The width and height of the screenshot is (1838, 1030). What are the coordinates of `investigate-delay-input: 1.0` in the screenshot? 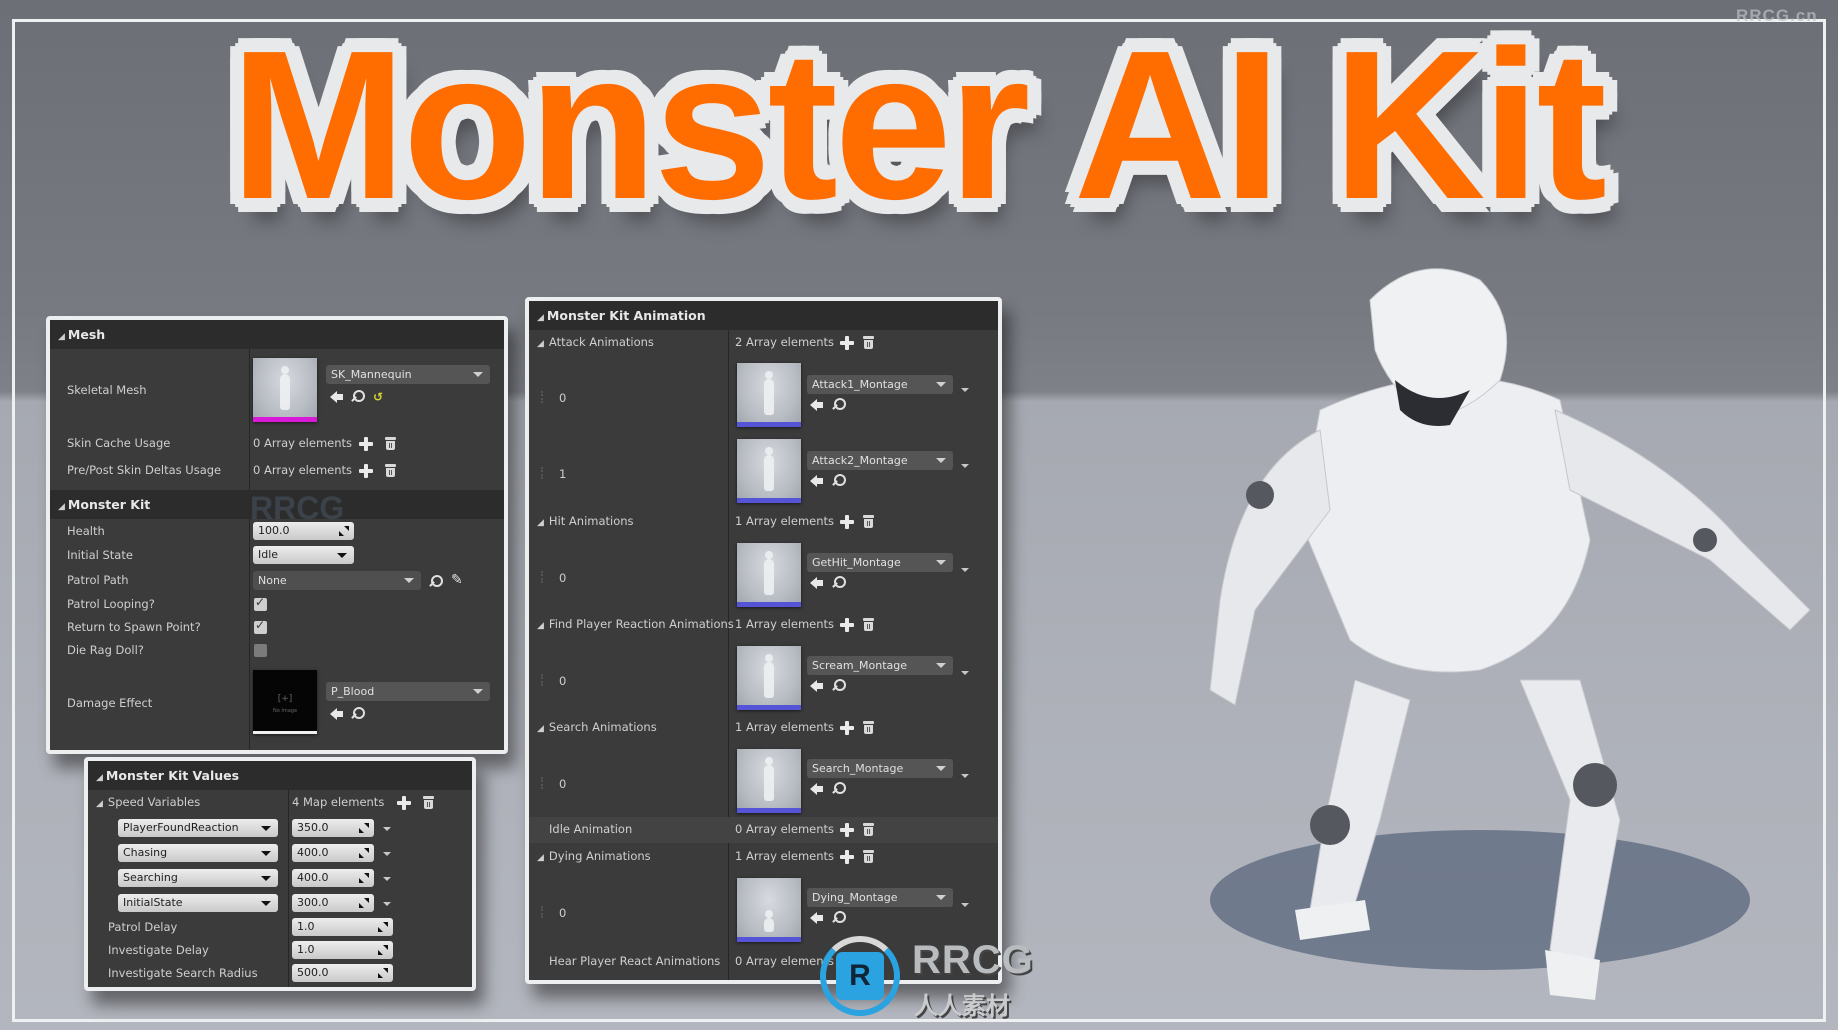 It's located at (342, 950).